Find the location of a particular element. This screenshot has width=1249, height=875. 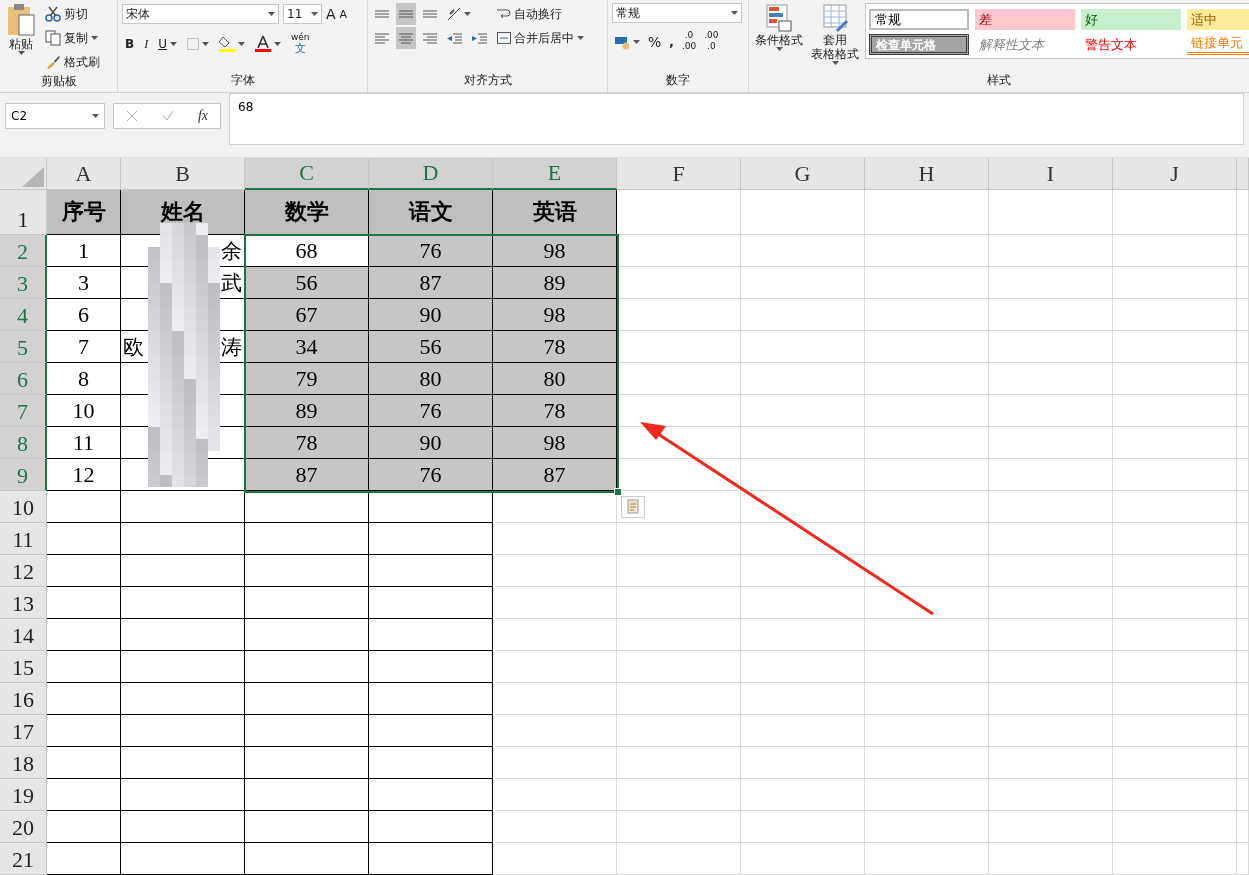

font-color-icon is located at coordinates (262, 44).